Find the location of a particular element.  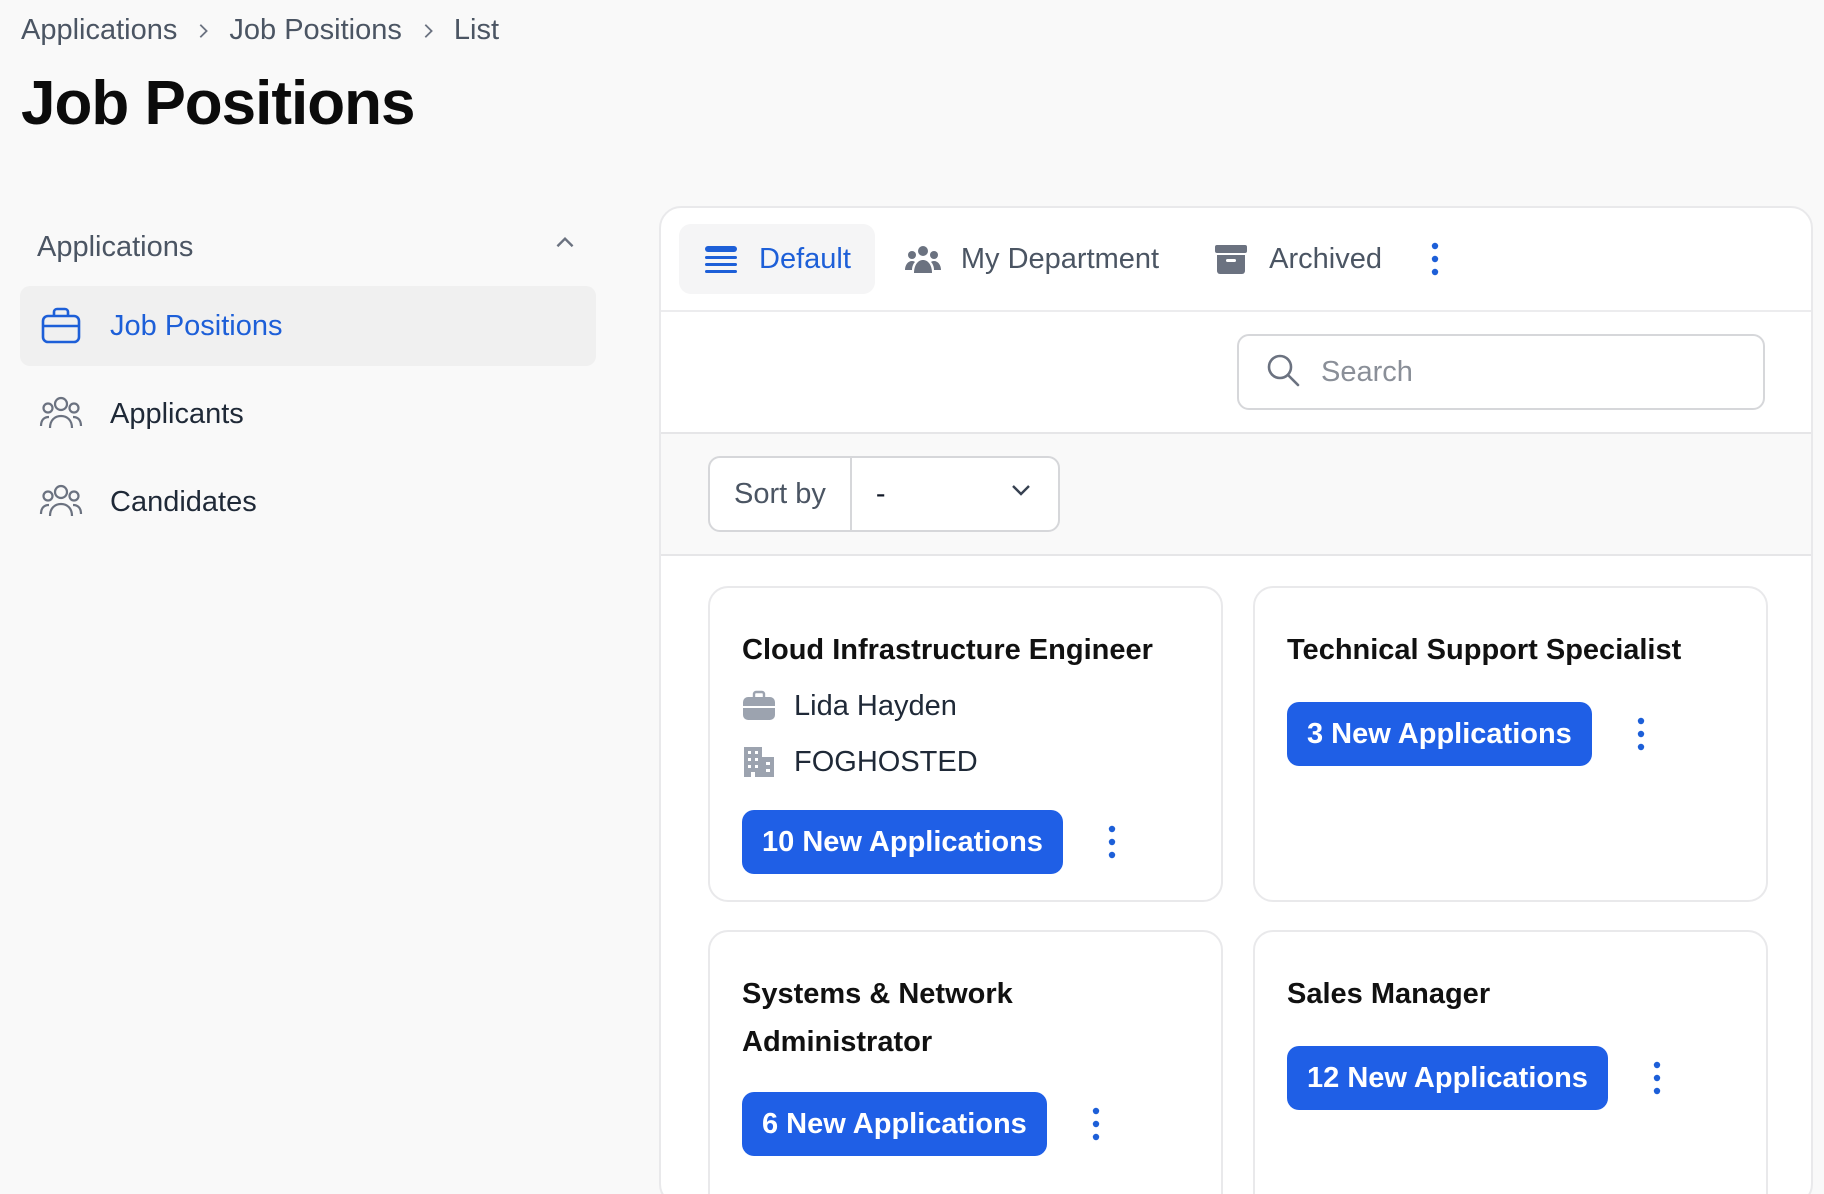

tab-archived: Archived is located at coordinates (1297, 259).